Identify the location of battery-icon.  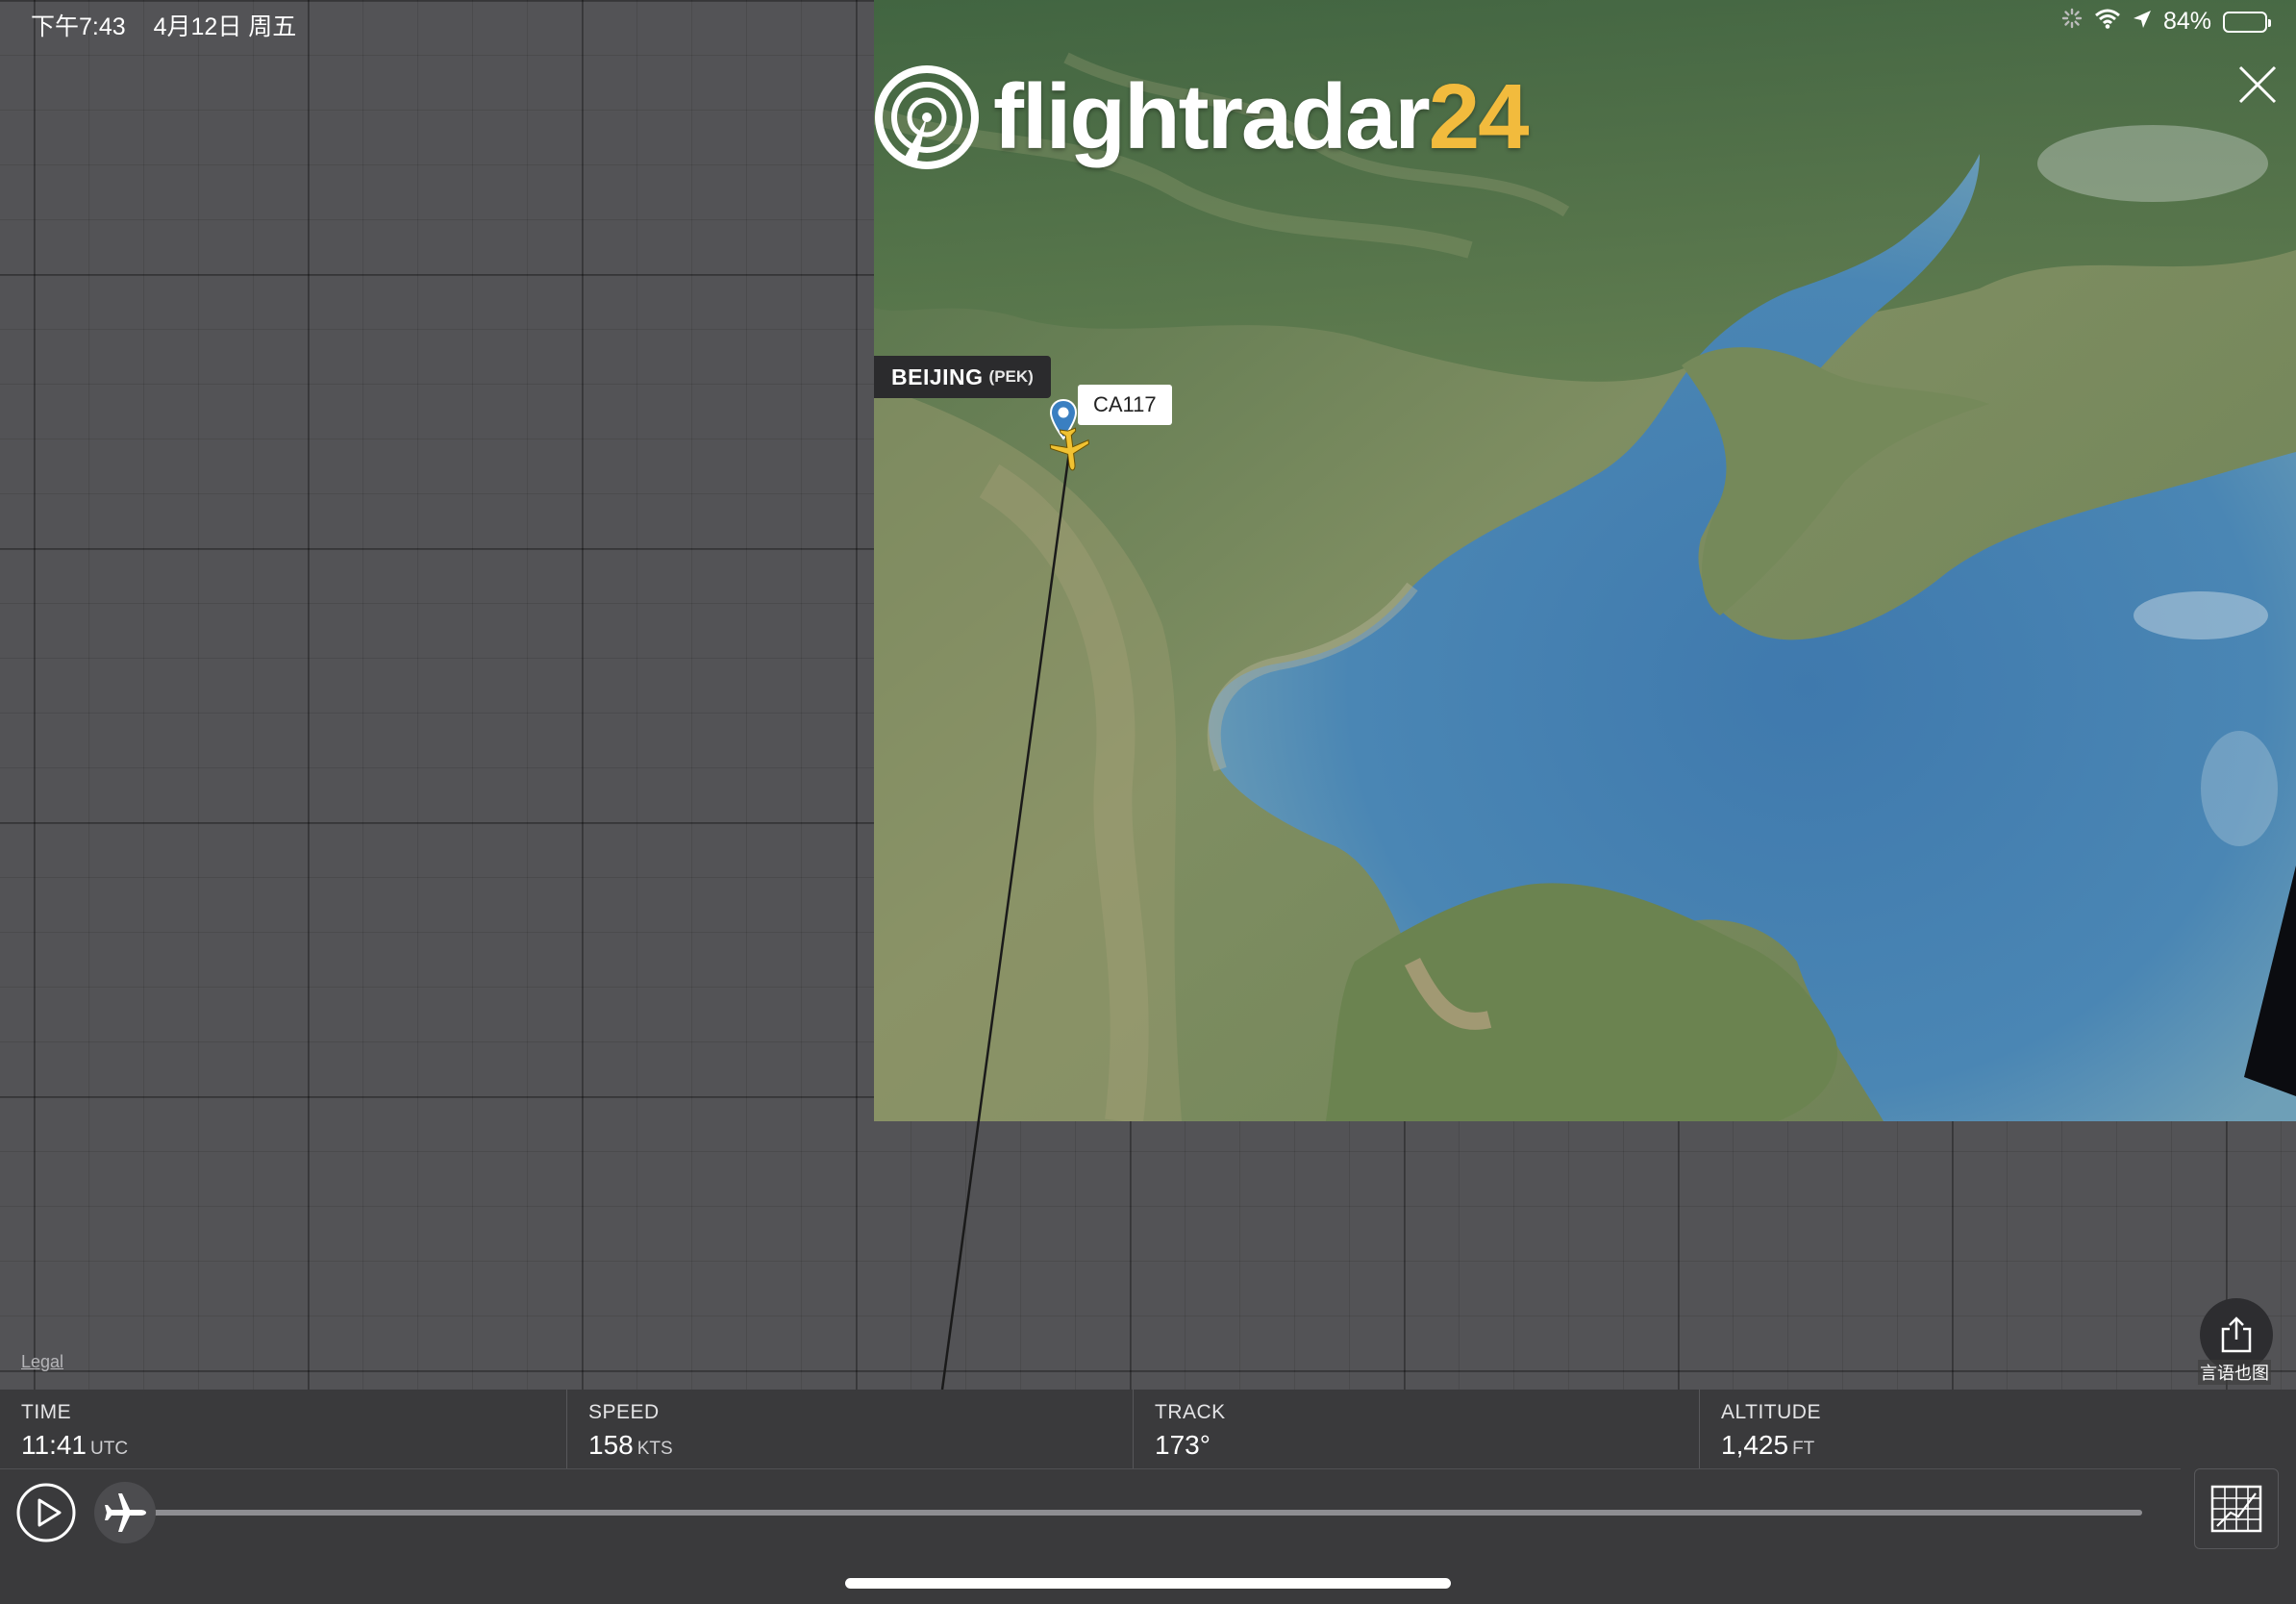
(2247, 22).